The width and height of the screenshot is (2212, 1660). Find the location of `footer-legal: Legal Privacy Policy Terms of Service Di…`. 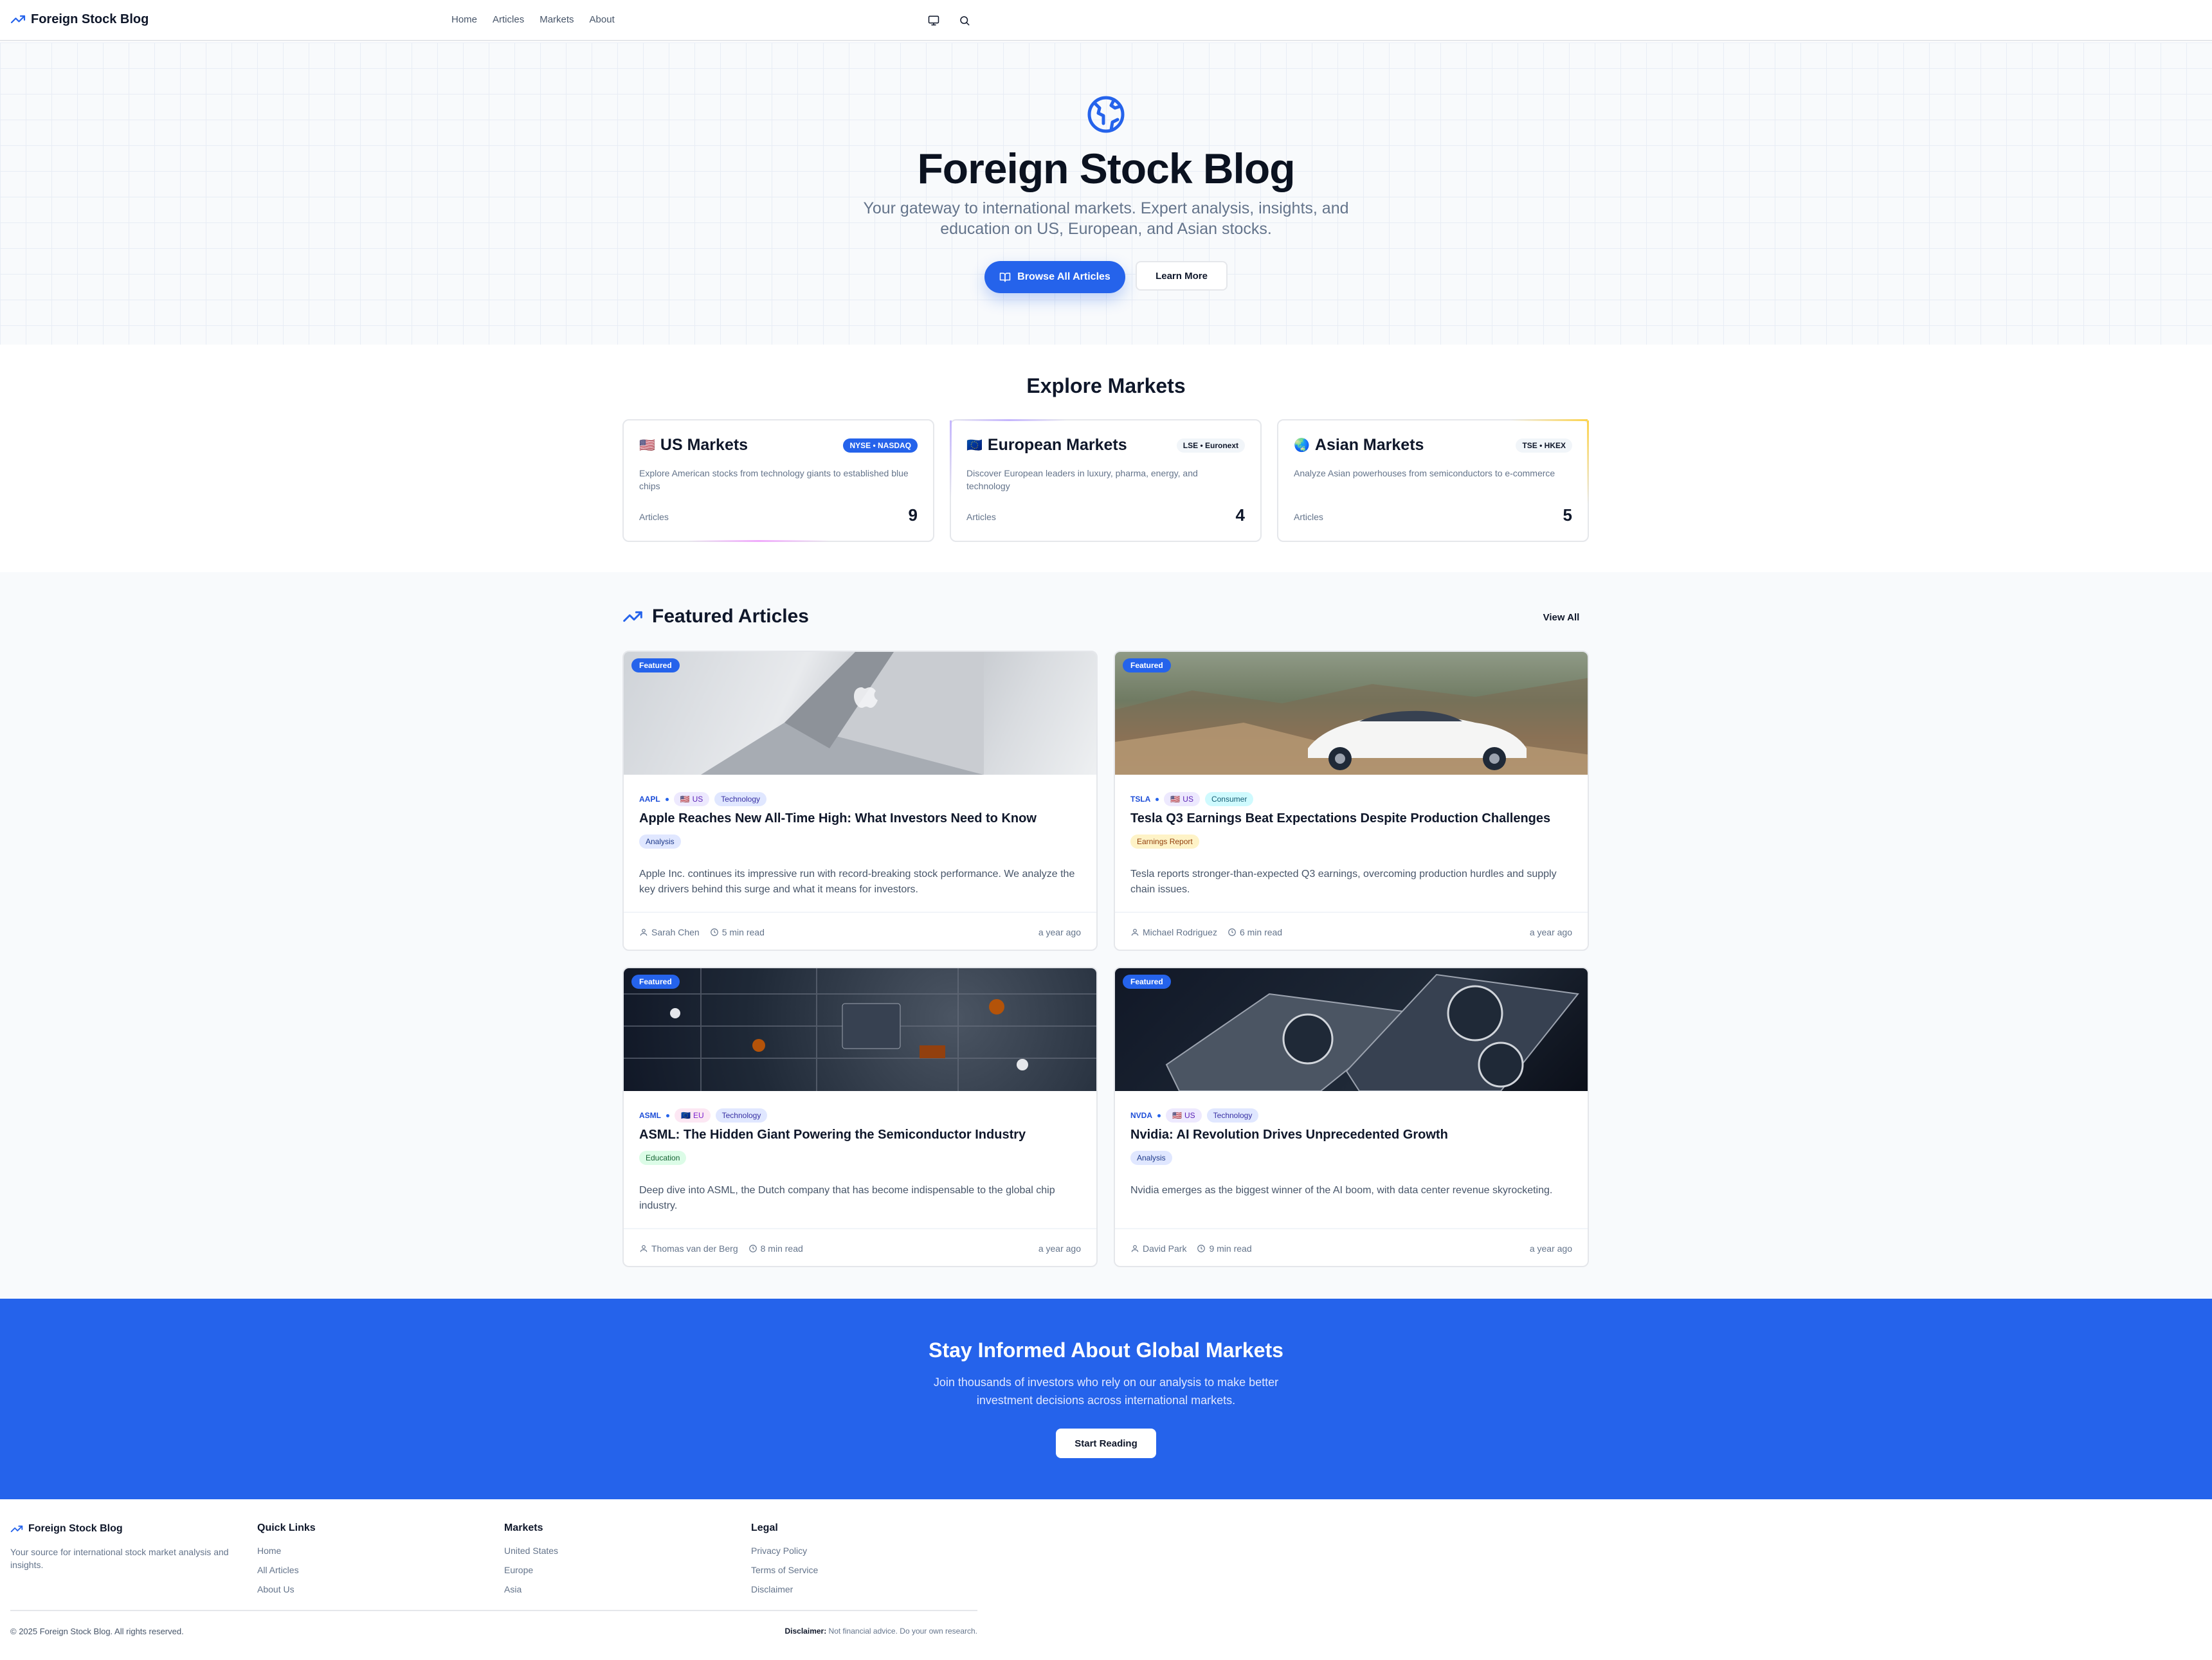

footer-legal: Legal Privacy Policy Terms of Service Di… is located at coordinates (784, 1562).